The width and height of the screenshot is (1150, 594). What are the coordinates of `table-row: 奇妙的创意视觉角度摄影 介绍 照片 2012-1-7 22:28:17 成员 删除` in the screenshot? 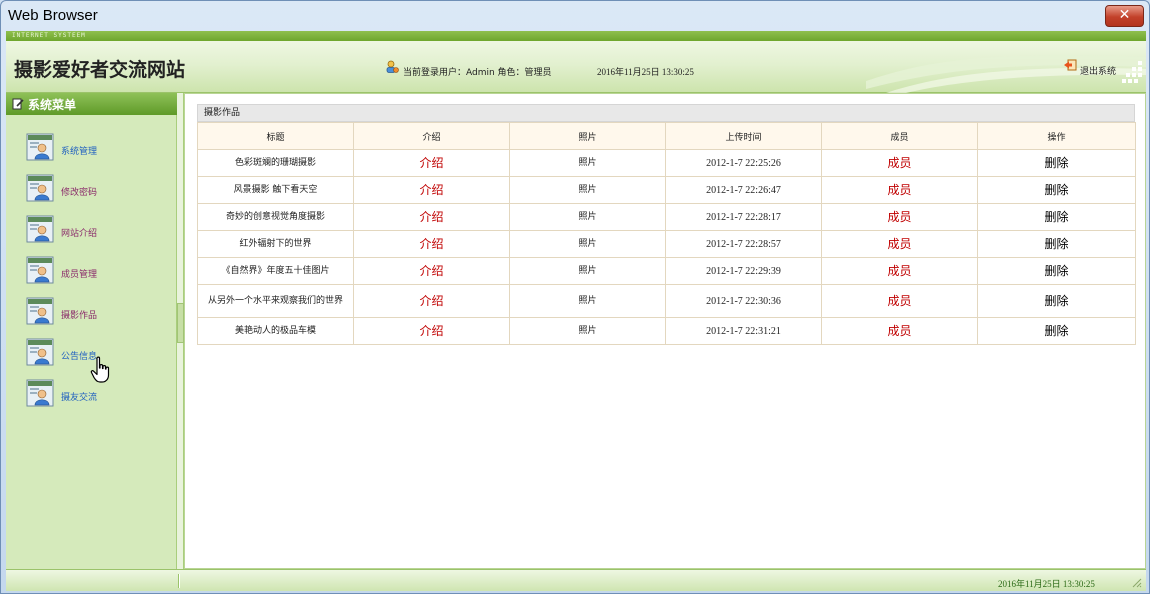 It's located at (666, 217).